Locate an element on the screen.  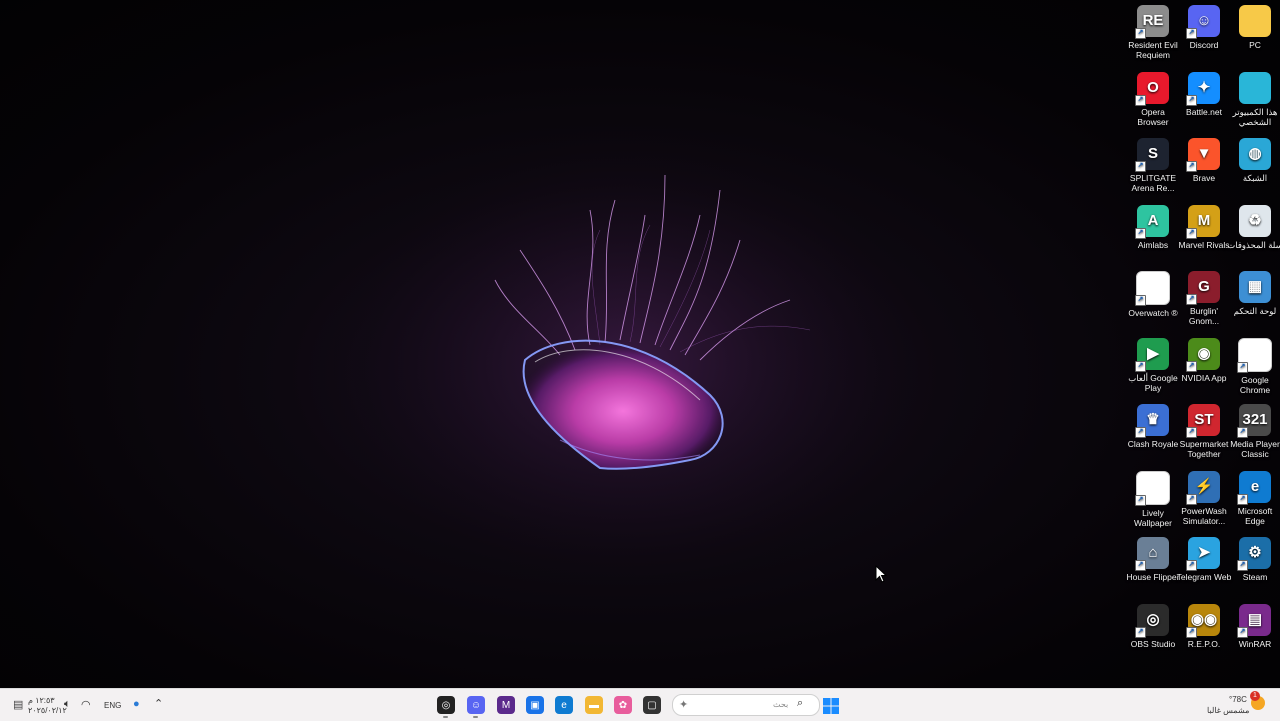
desktop-icon-media-player-classic: 321 ↗ Media Player Classic is located at coordinates (1253, 431).